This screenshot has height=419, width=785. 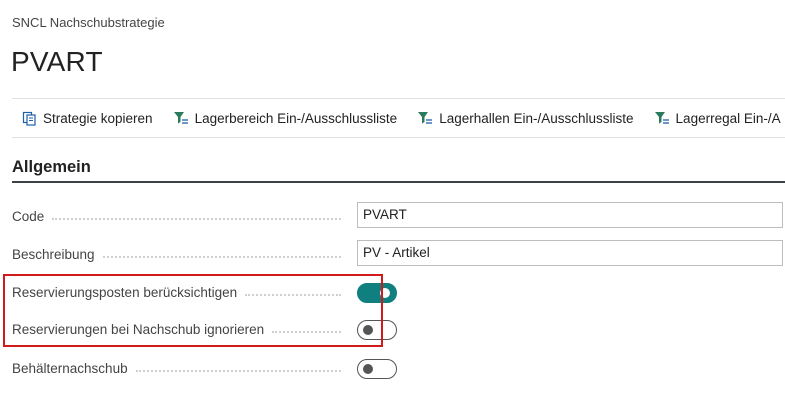 I want to click on copy-strategy-button: Strategie kopieren, so click(x=87, y=118).